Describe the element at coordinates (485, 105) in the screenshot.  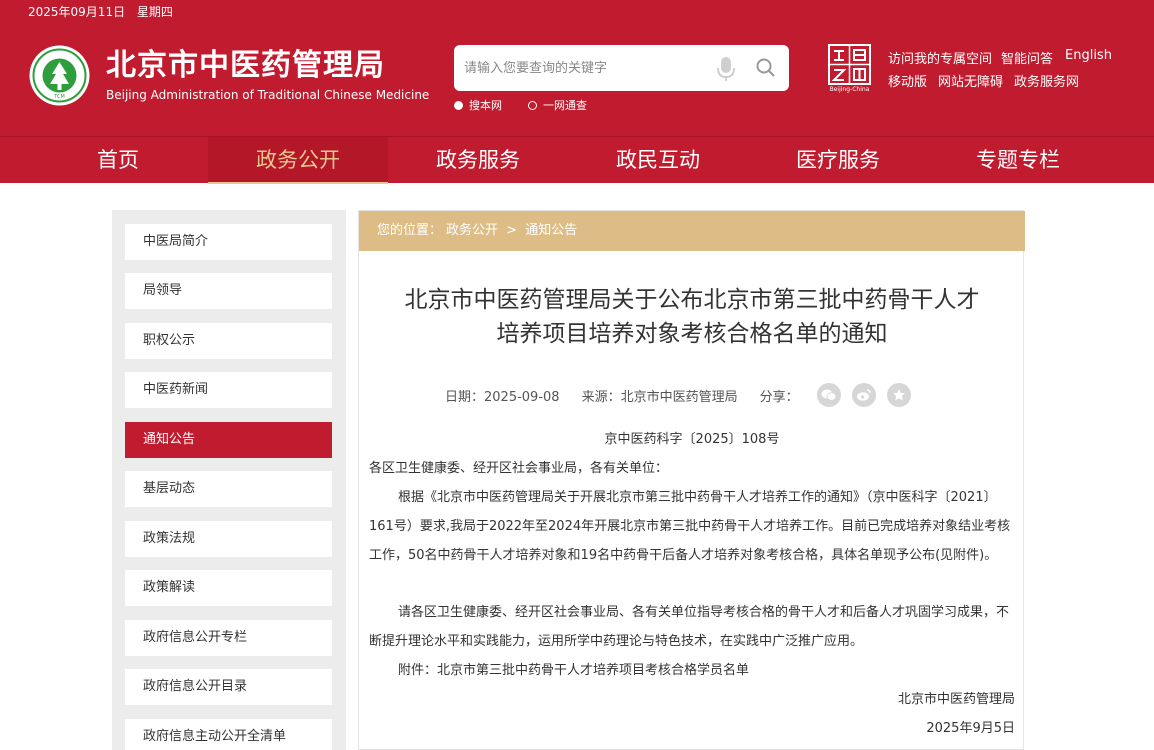
I see `search-option-site-label: 搜本网` at that location.